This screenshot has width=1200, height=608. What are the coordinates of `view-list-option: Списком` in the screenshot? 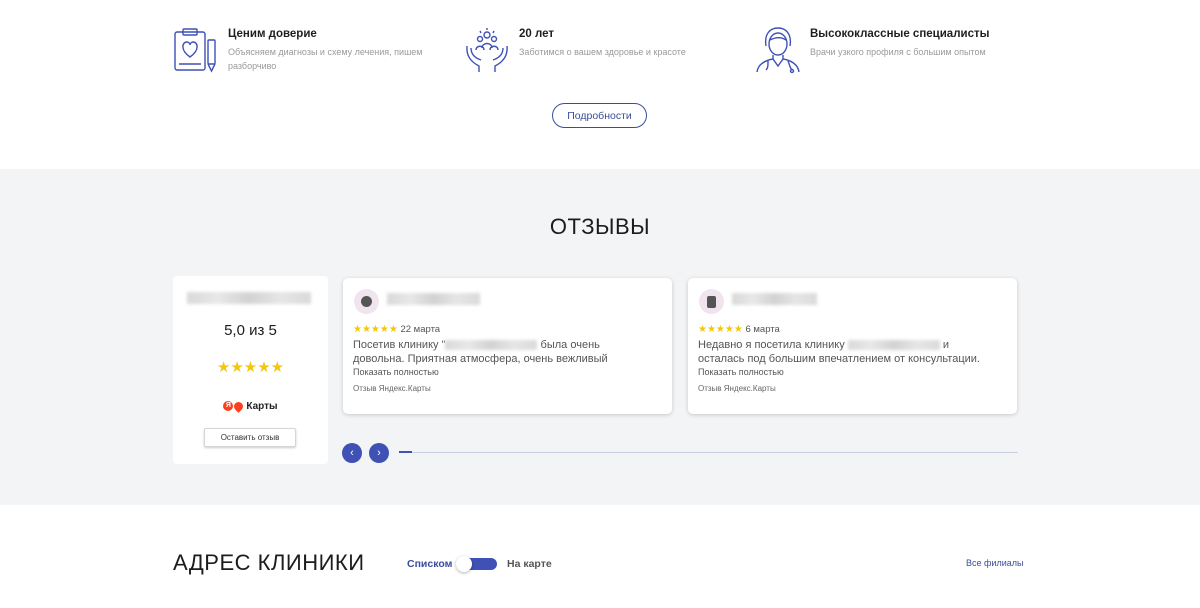 It's located at (429, 564).